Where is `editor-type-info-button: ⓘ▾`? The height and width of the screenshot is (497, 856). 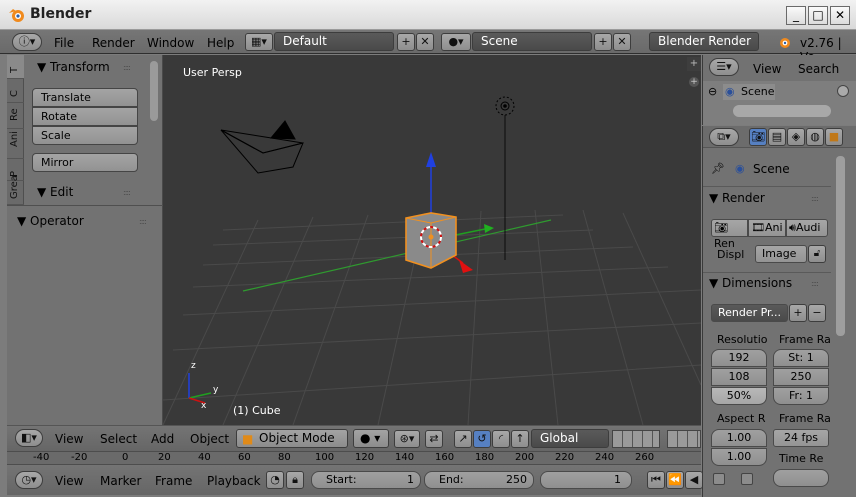 editor-type-info-button: ⓘ▾ is located at coordinates (27, 42).